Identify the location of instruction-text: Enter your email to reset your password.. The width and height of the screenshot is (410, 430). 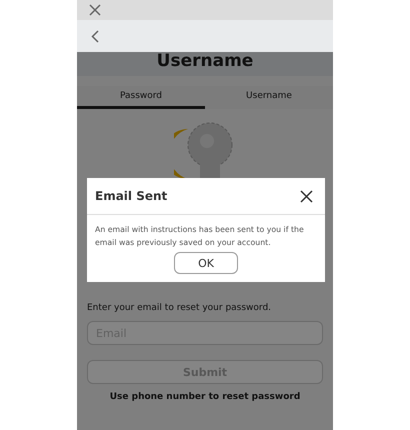
(179, 308).